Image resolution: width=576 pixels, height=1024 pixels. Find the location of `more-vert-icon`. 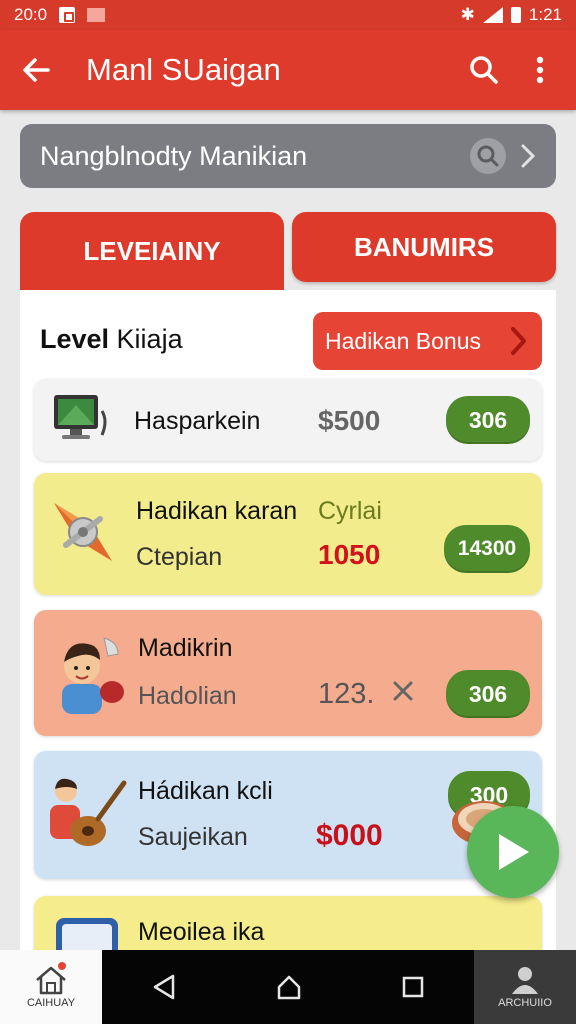

more-vert-icon is located at coordinates (540, 70).